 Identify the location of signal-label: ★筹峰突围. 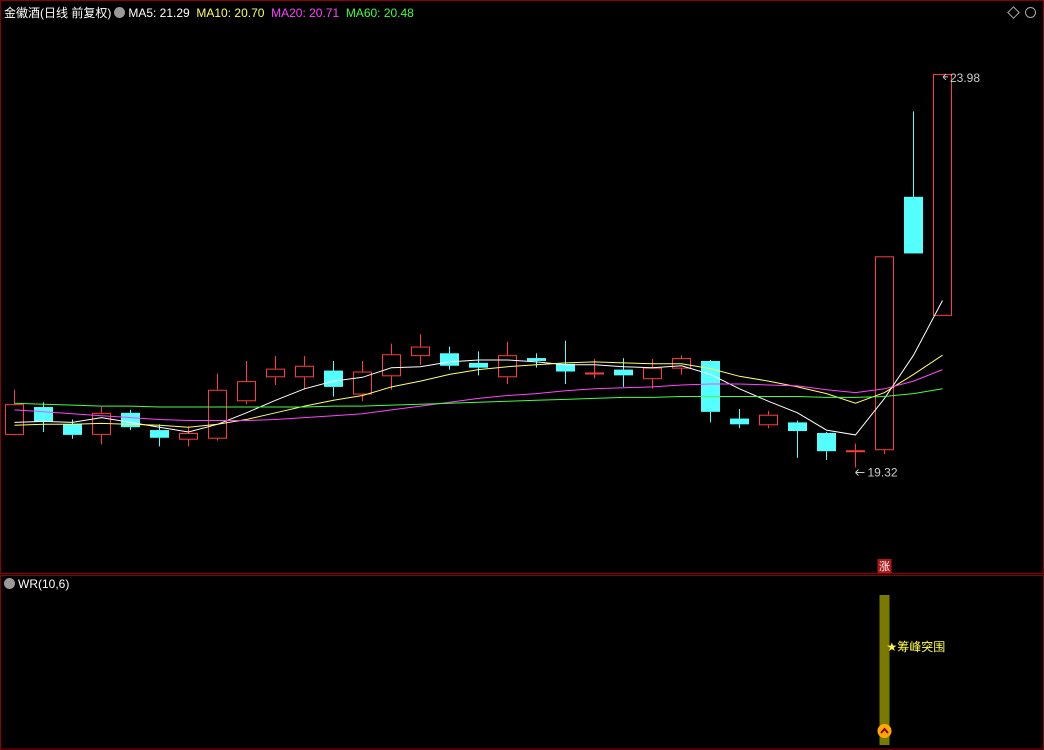
(916, 646).